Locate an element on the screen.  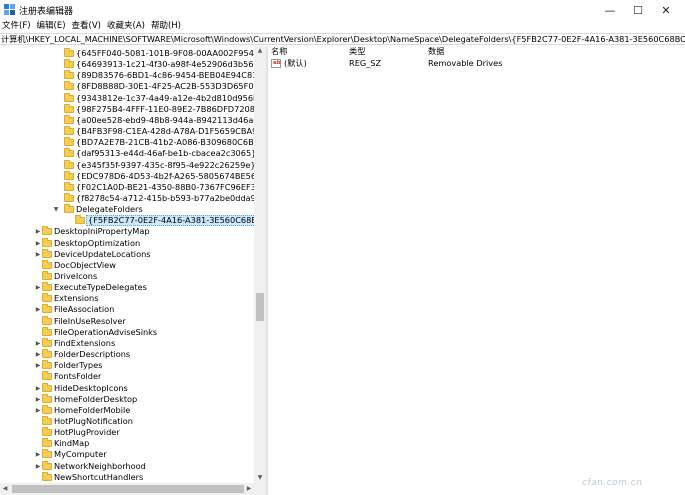
tree-node: ▶ FolderDescriptions is located at coordinates (127, 354).